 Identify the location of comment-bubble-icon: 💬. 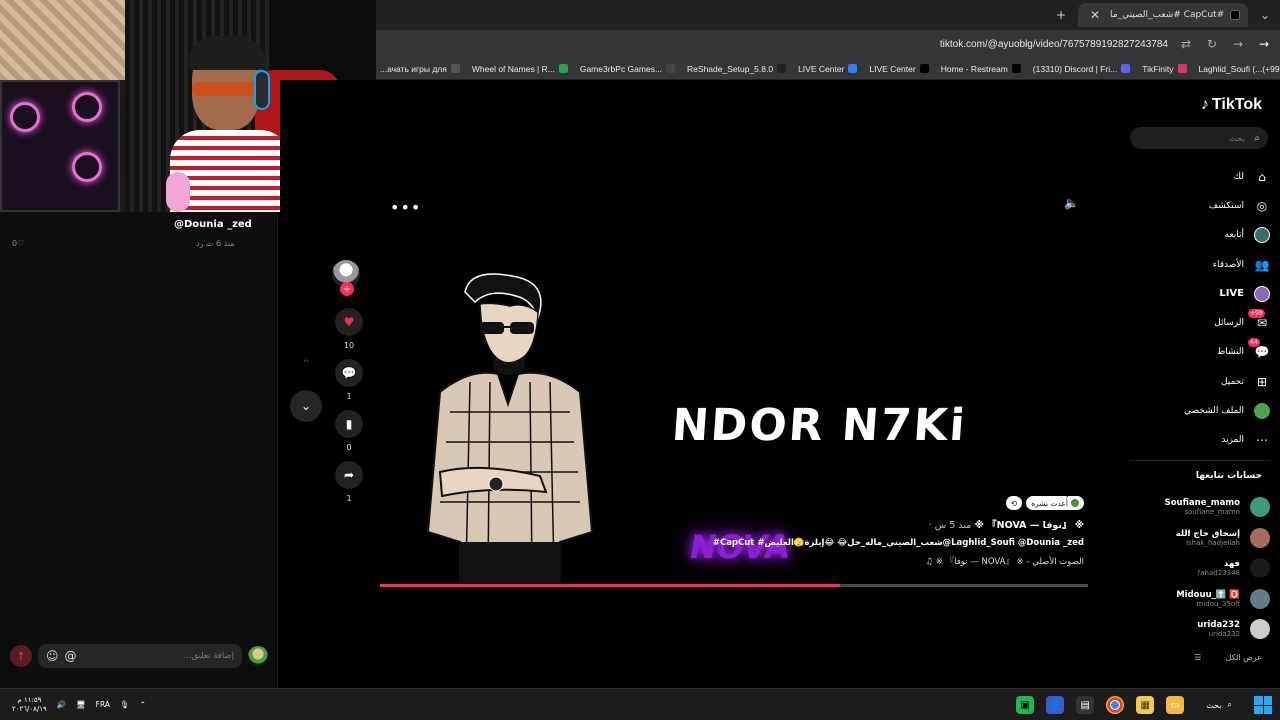
(349, 373).